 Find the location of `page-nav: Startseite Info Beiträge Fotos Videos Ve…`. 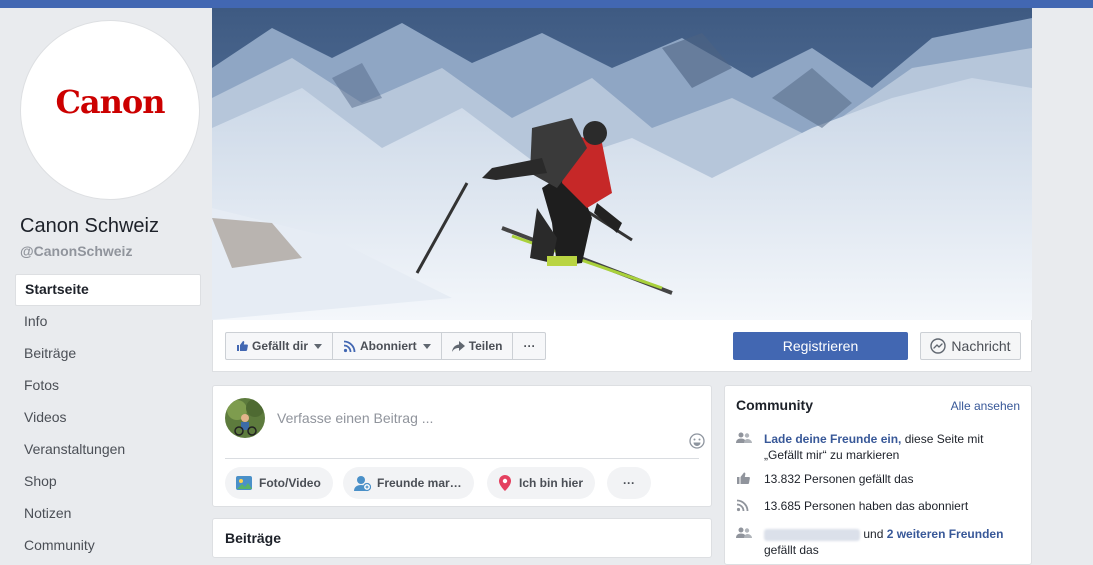

page-nav: Startseite Info Beiträge Fotos Videos Ve… is located at coordinates (108, 418).